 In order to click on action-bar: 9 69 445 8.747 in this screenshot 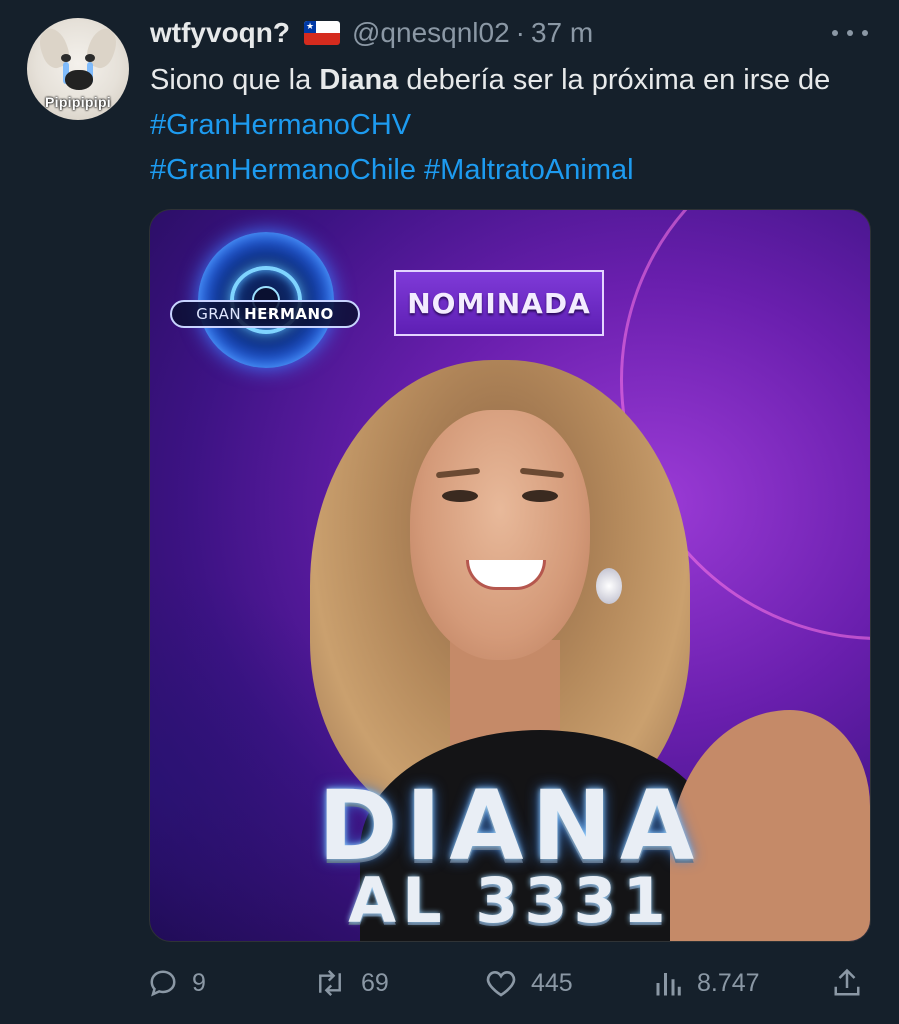, I will do `click(510, 983)`.